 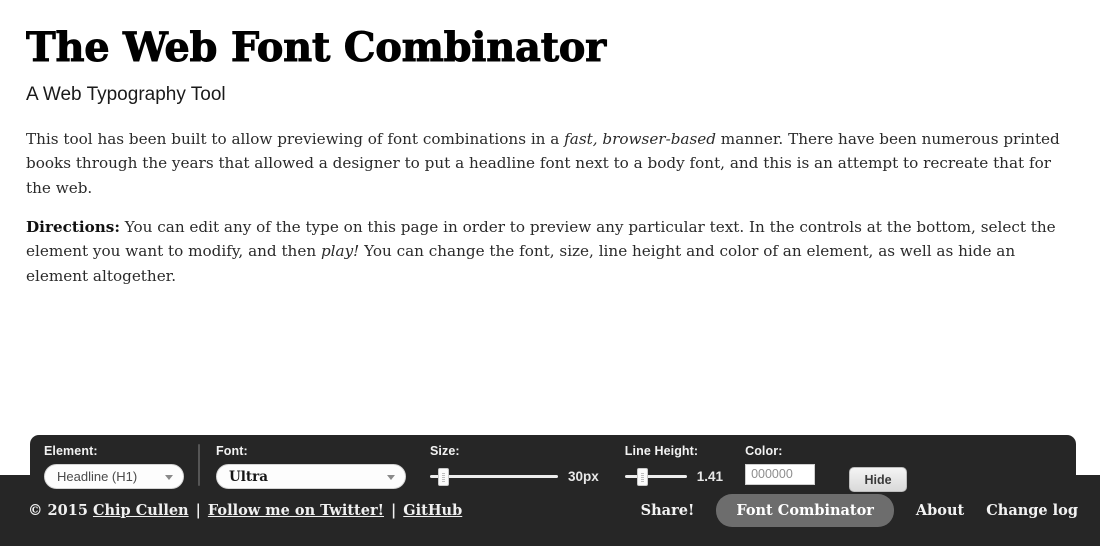 What do you see at coordinates (232, 451) in the screenshot?
I see `font-label: Font:` at bounding box center [232, 451].